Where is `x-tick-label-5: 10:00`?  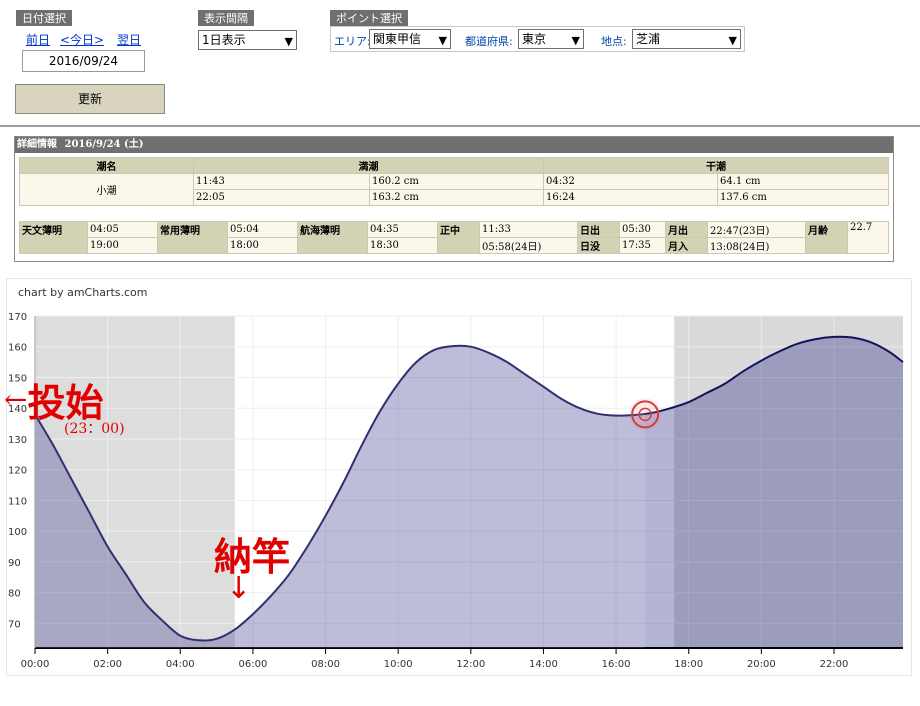
x-tick-label-5: 10:00 is located at coordinates (398, 664).